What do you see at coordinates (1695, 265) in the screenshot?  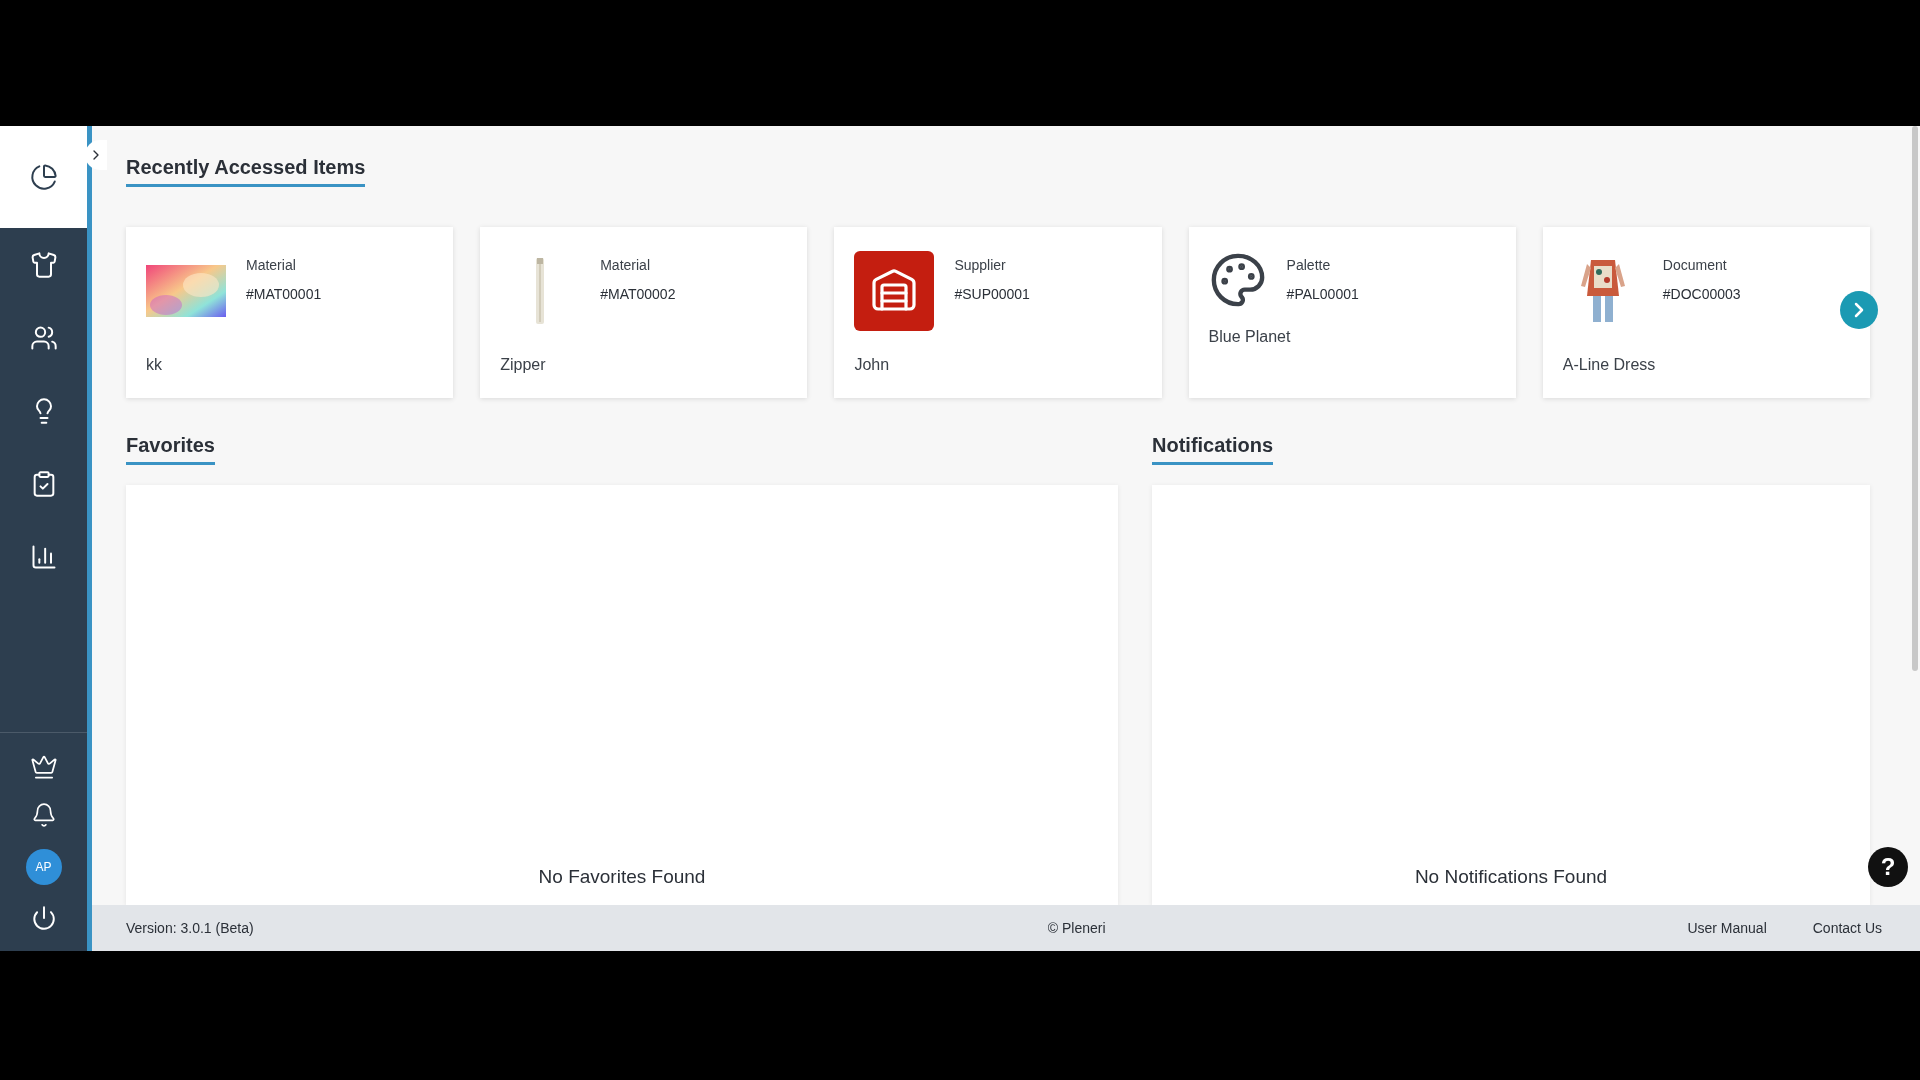 I see `item-type: Document` at bounding box center [1695, 265].